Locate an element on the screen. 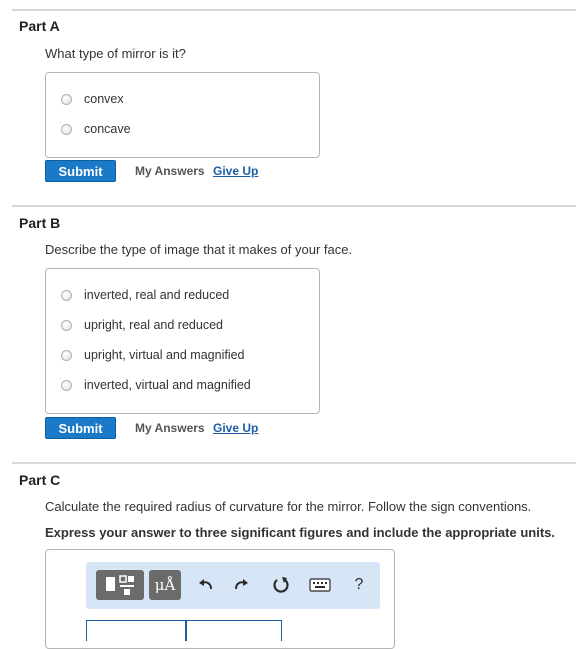 The width and height of the screenshot is (576, 649). part-a-give-up-link: Give Up is located at coordinates (235, 171).